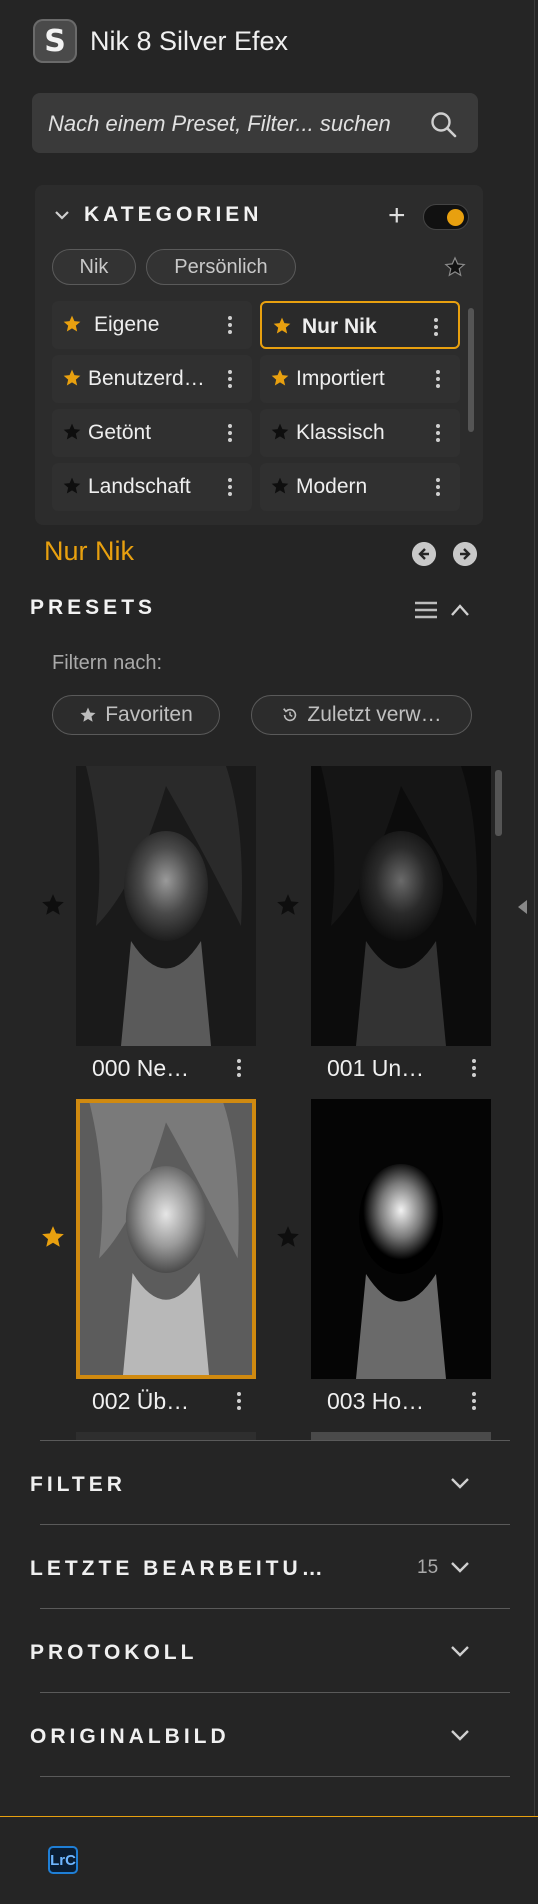 This screenshot has width=538, height=1904. Describe the element at coordinates (424, 554) in the screenshot. I see `arrow-left-icon` at that location.